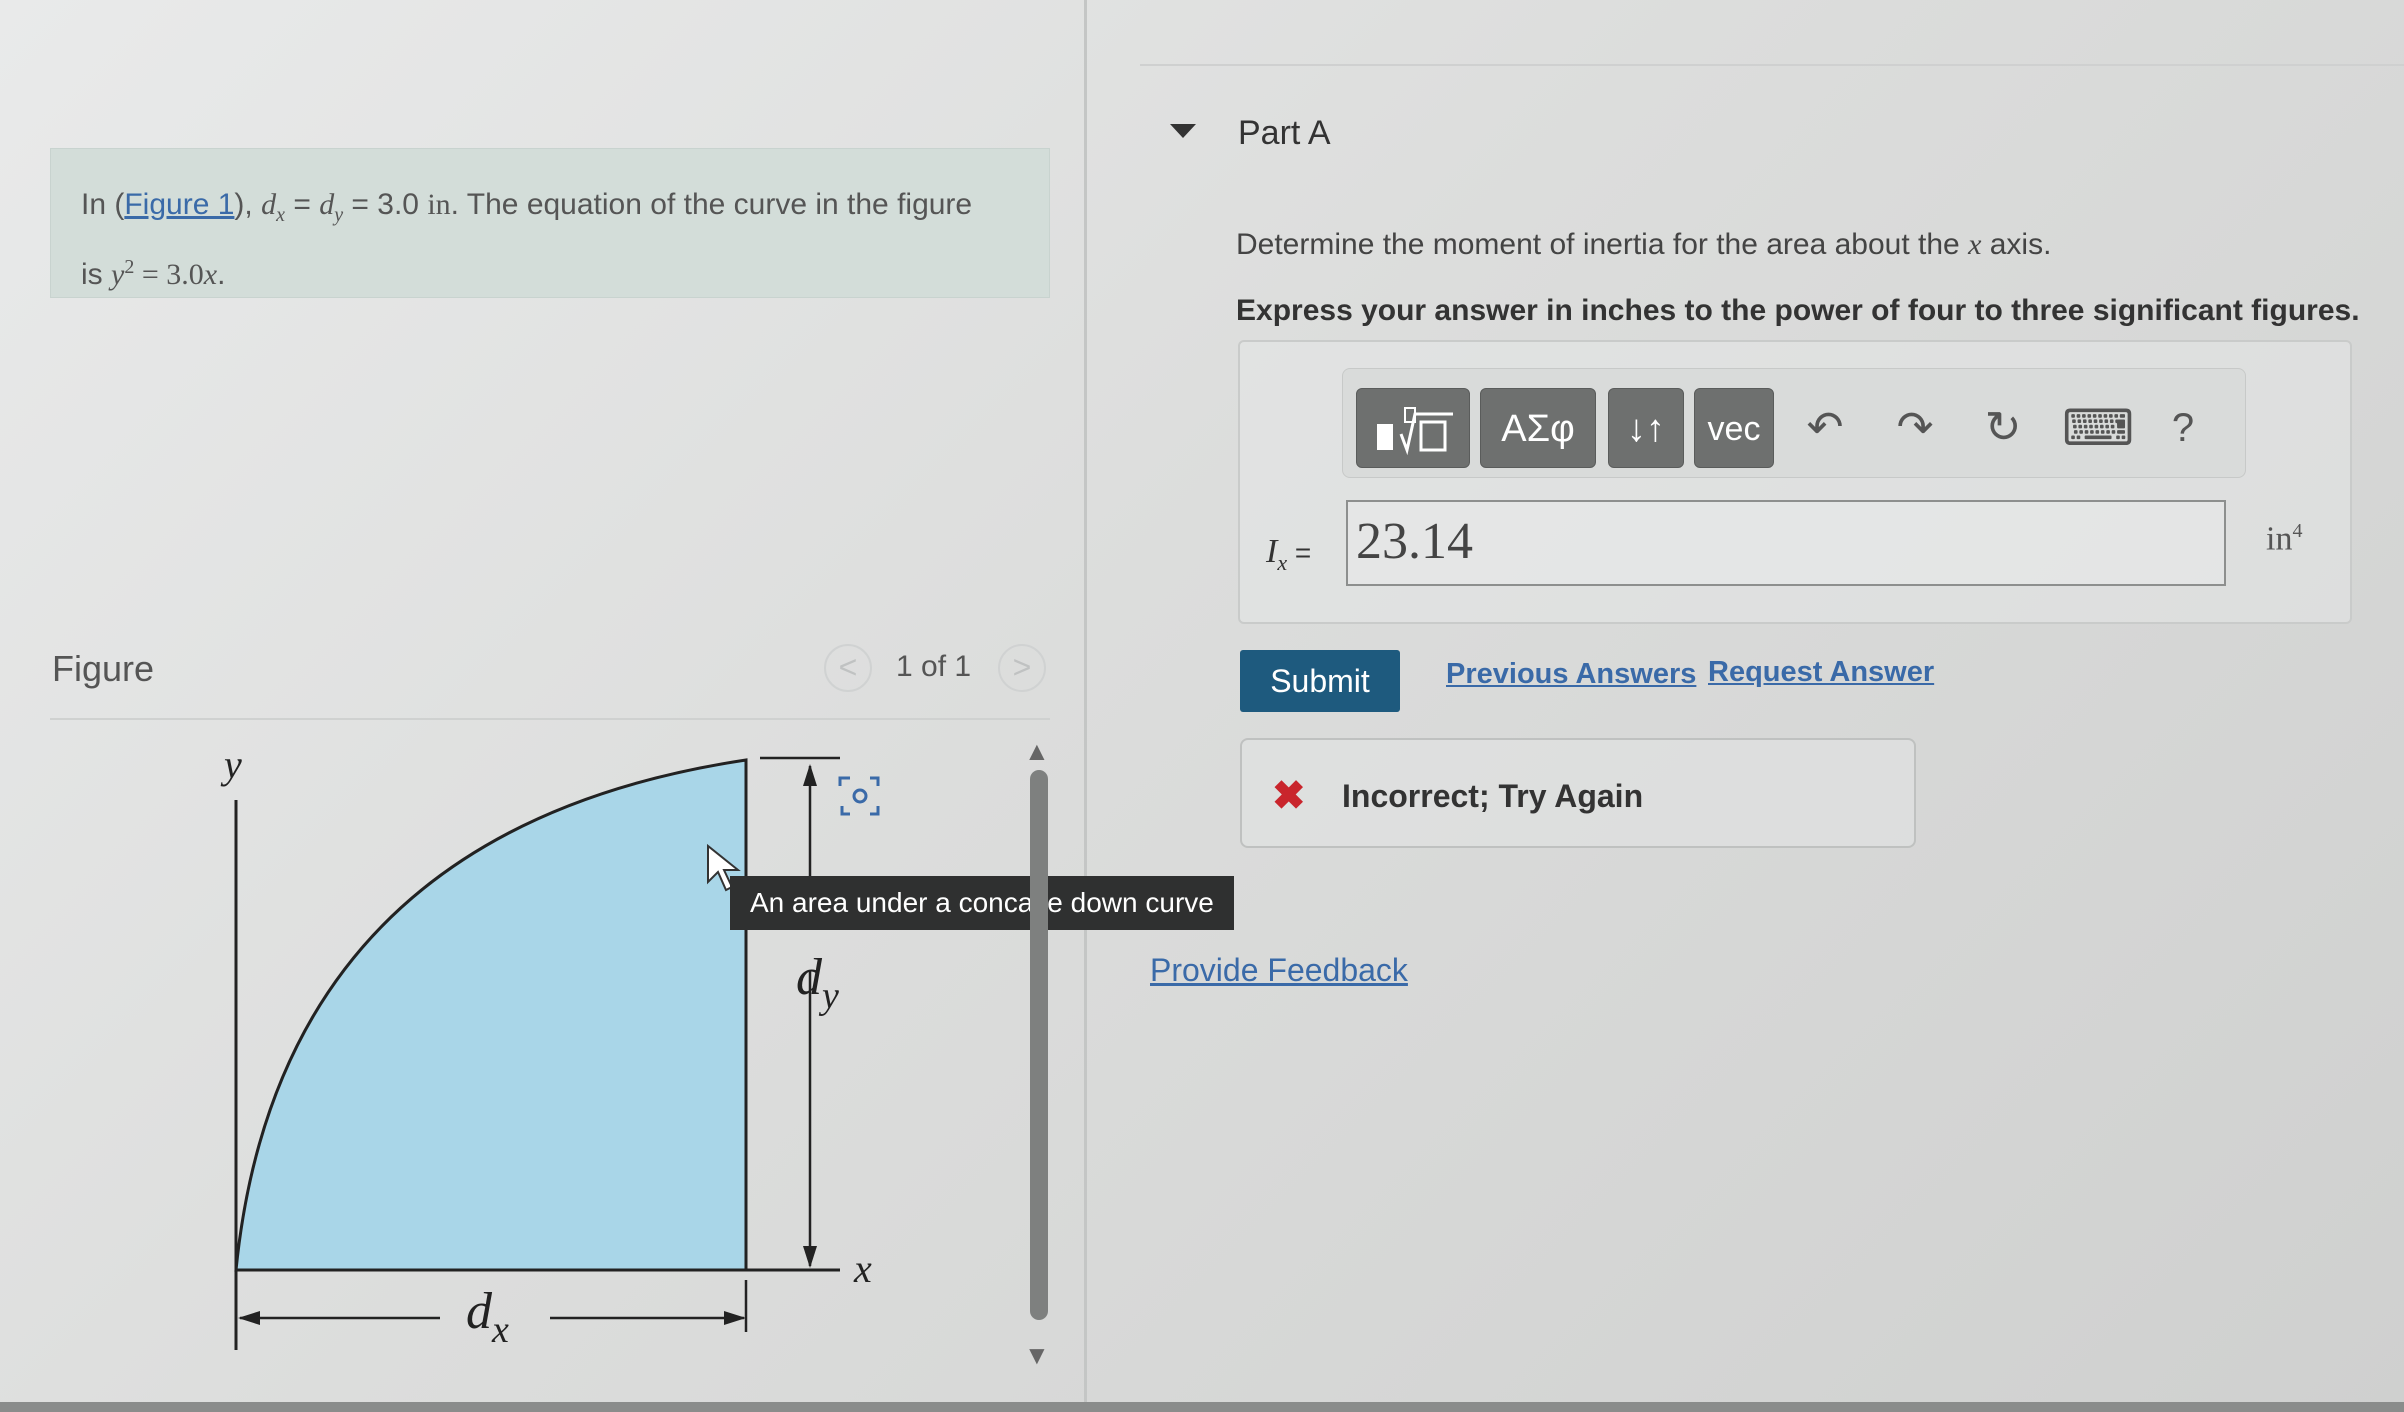  What do you see at coordinates (1039, 1045) in the screenshot?
I see `figure-scrollbar` at bounding box center [1039, 1045].